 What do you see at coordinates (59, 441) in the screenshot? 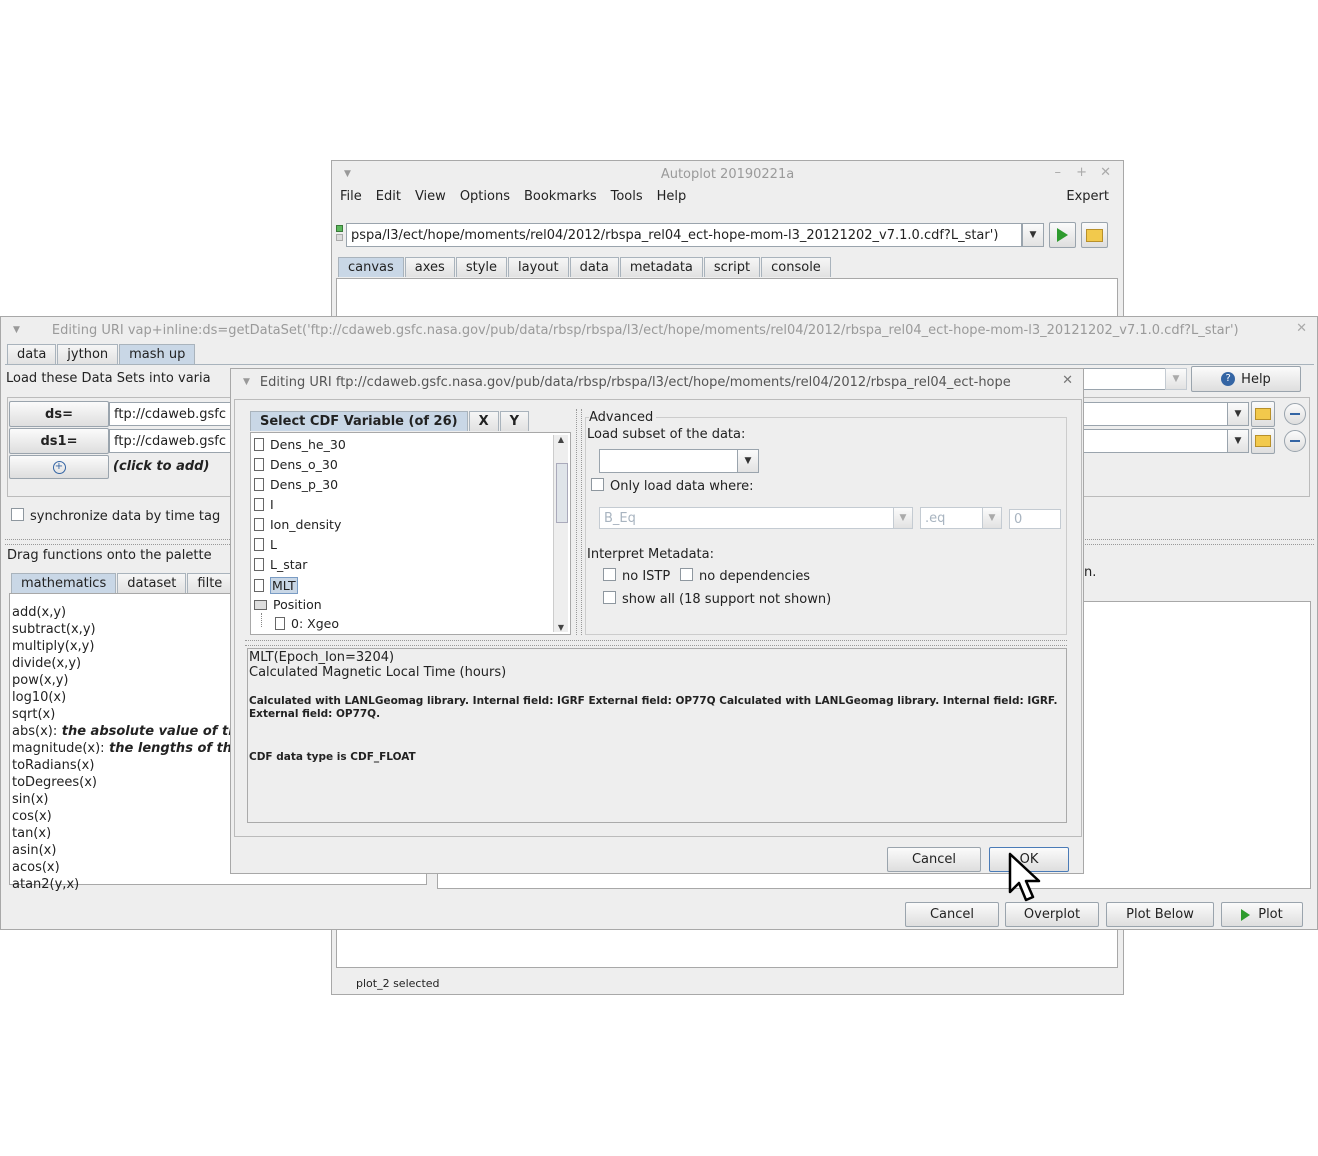
I see `ds1-label-button: ds1=` at bounding box center [59, 441].